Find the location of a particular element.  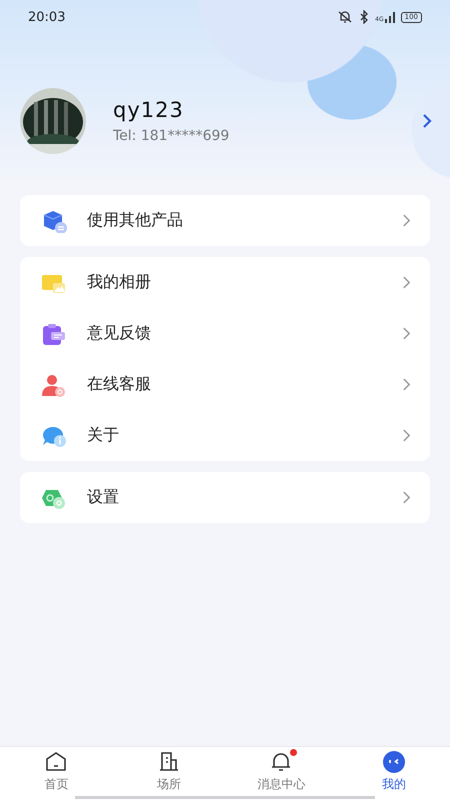

phone-number: Tel: 181*****699 is located at coordinates (171, 136).